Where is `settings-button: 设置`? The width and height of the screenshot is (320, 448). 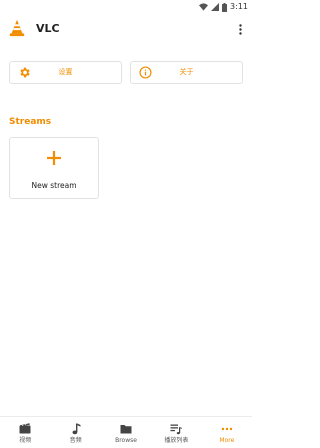 settings-button: 设置 is located at coordinates (65, 72).